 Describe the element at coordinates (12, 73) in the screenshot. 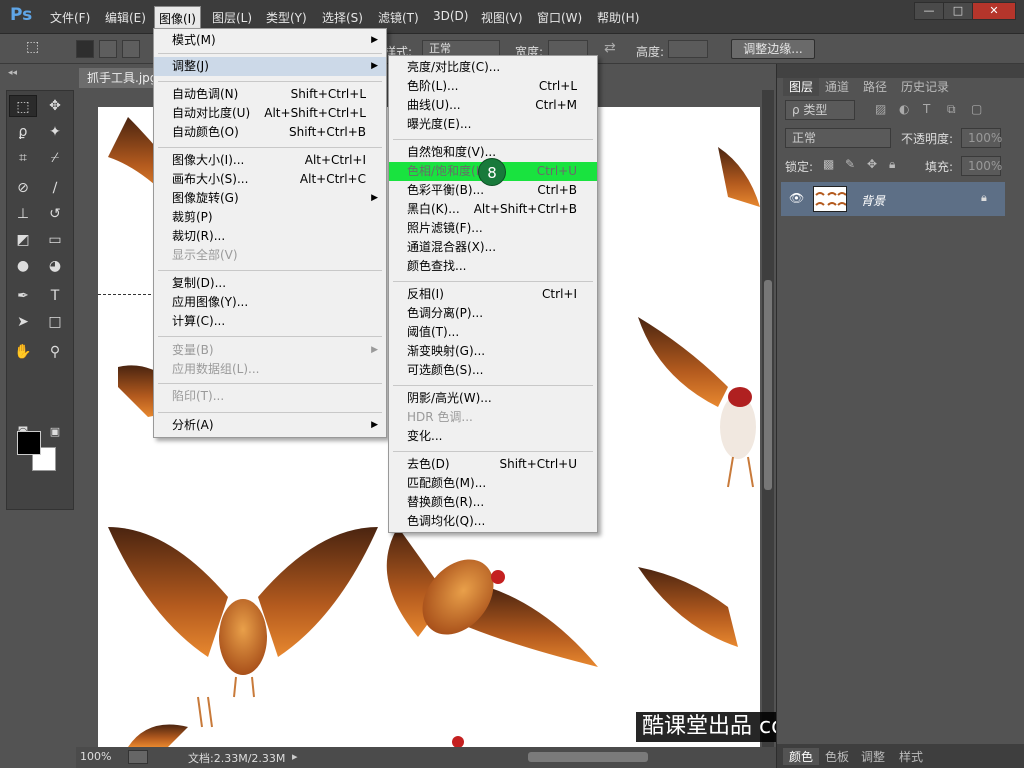

I see `collapse-icon: ◂◂` at that location.